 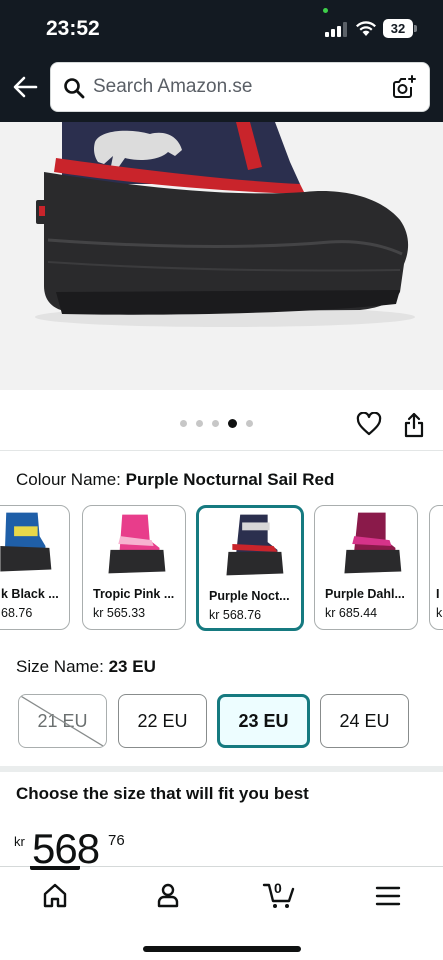 I want to click on size-option-24: 24 EU, so click(x=364, y=721).